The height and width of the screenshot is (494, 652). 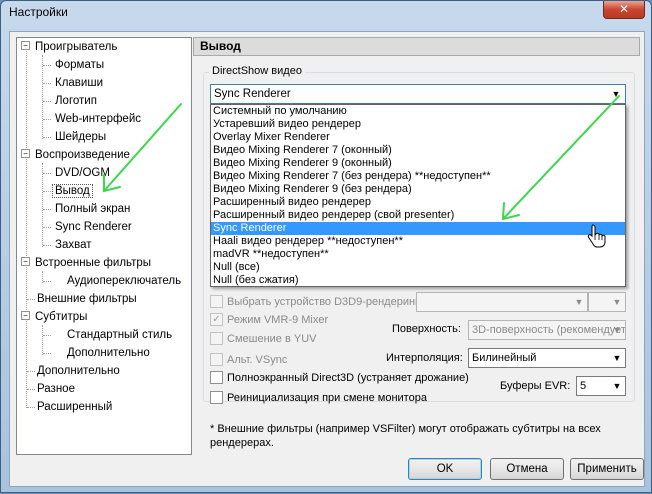 What do you see at coordinates (601, 386) in the screenshot?
I see `evr-buffers-select: 5 ▼` at bounding box center [601, 386].